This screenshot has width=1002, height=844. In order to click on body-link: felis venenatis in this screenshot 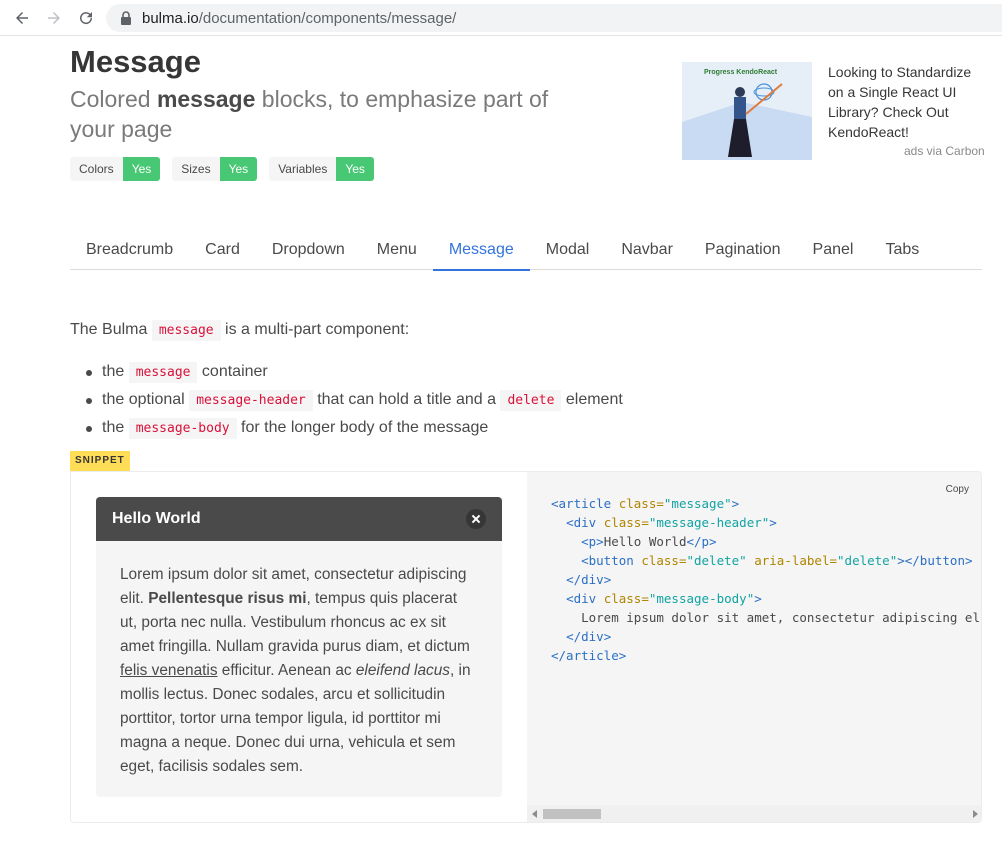, I will do `click(169, 670)`.